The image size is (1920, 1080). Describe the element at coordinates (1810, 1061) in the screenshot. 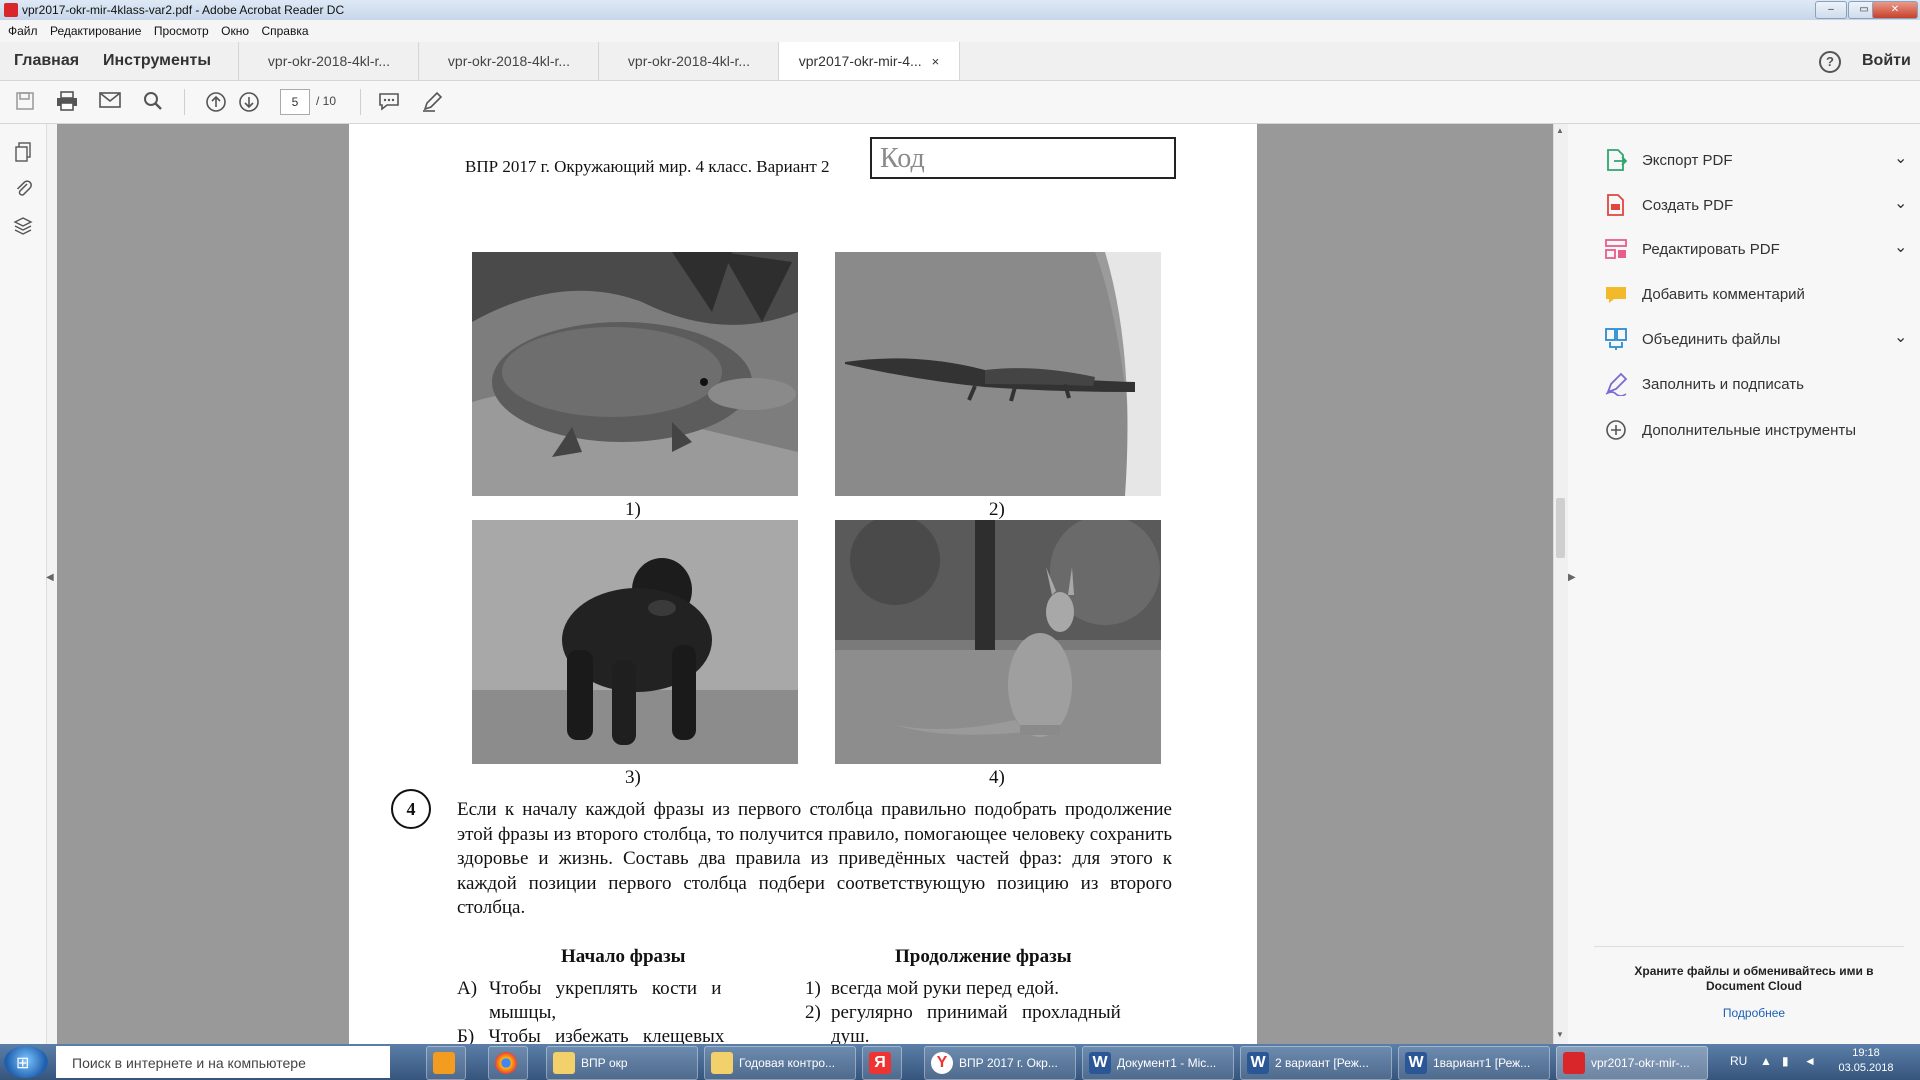

I see `volume-icon: ◄` at that location.